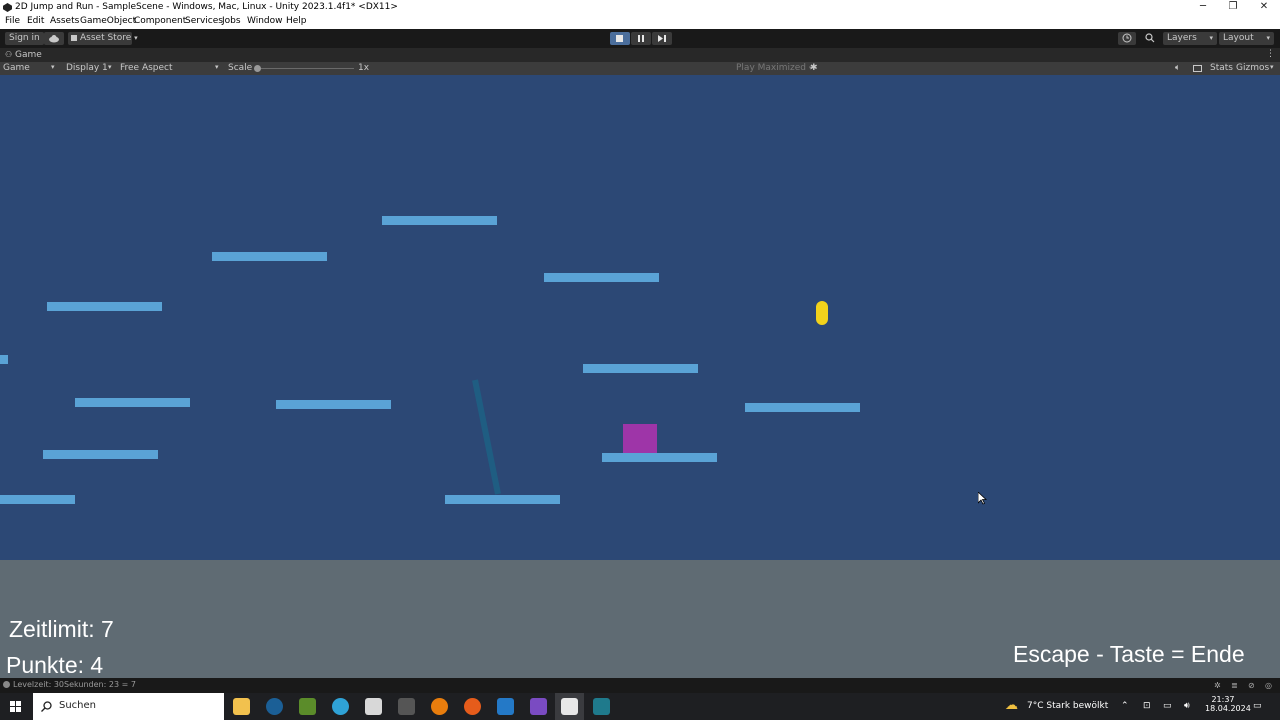 The height and width of the screenshot is (720, 1280). I want to click on volume-icon: 🔊︎, so click(1187, 706).